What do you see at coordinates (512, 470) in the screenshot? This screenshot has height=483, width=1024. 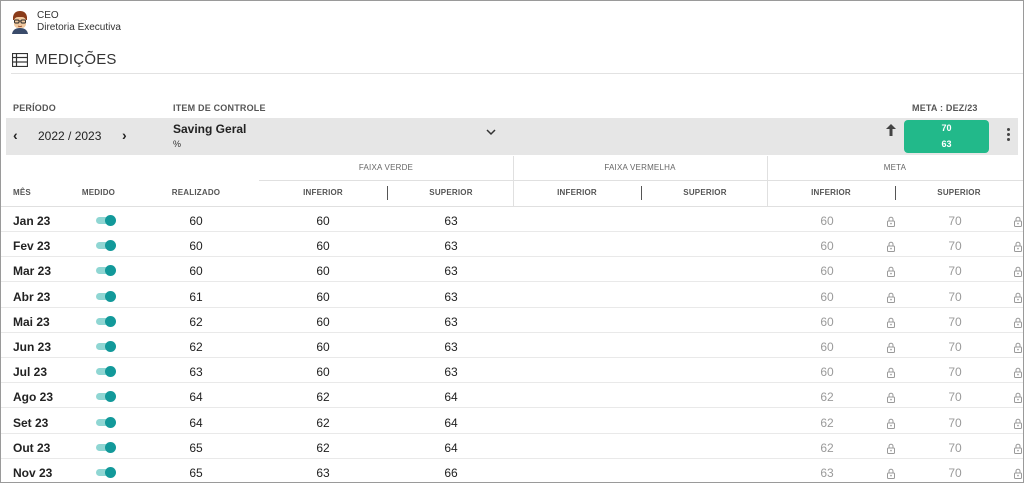 I see `table-row: Nov 23 65 63 66 63 70` at bounding box center [512, 470].